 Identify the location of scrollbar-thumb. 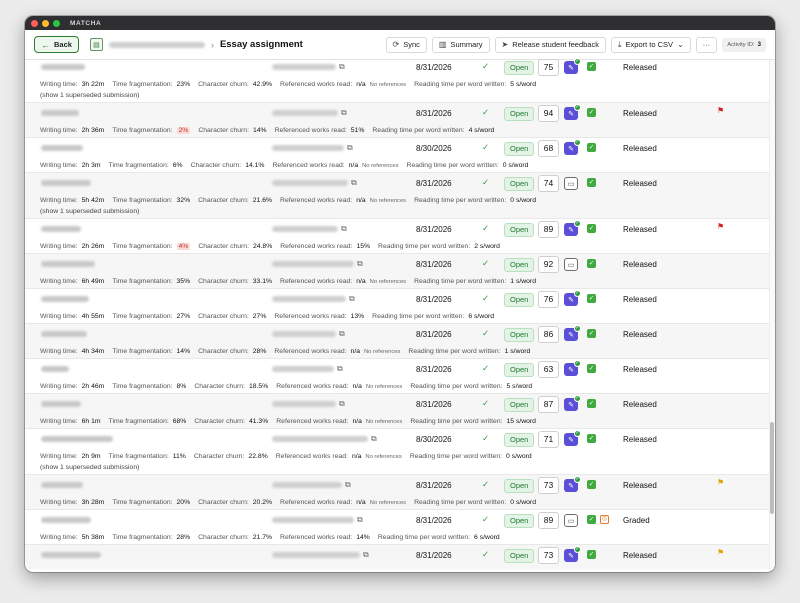
(772, 468).